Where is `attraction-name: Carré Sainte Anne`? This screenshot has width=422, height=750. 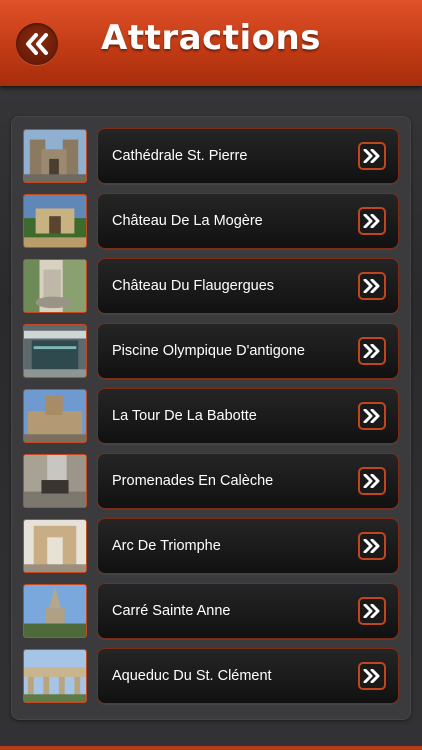
attraction-name: Carré Sainte Anne is located at coordinates (171, 611).